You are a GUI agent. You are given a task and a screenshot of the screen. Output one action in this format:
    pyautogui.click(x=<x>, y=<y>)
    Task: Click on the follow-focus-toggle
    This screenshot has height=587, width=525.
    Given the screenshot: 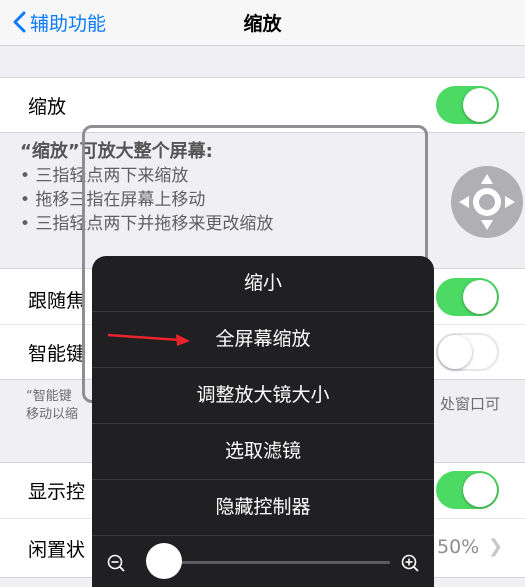 What is the action you would take?
    pyautogui.click(x=467, y=297)
    